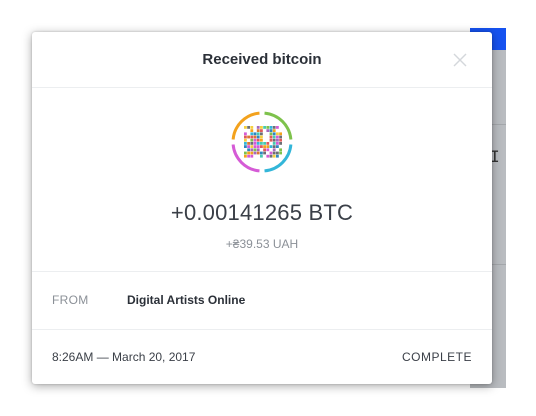  I want to click on close-icon, so click(460, 60).